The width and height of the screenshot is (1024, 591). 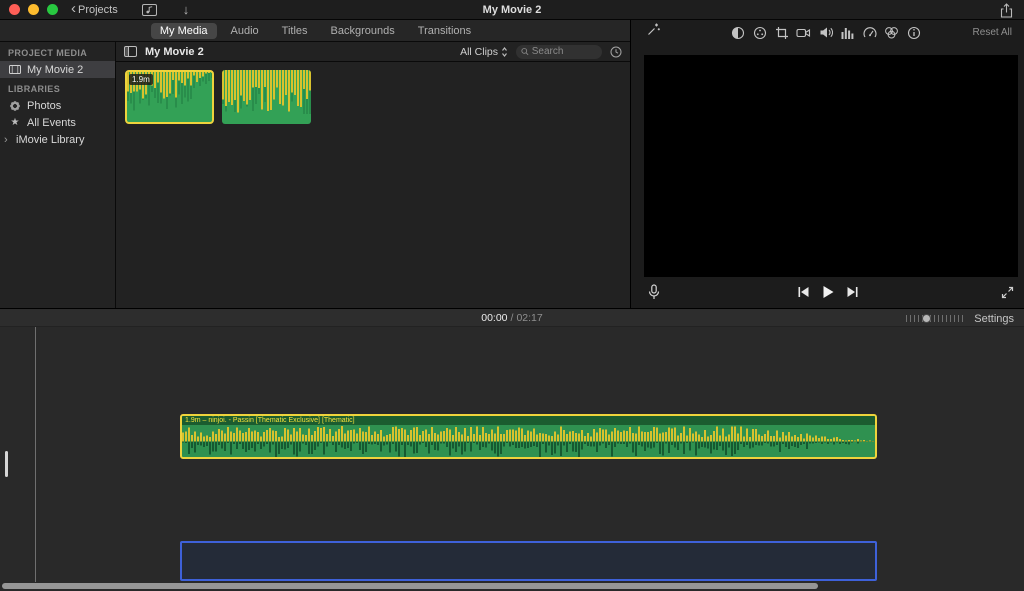 What do you see at coordinates (51, 122) in the screenshot?
I see `sidebar-item-label: All Events` at bounding box center [51, 122].